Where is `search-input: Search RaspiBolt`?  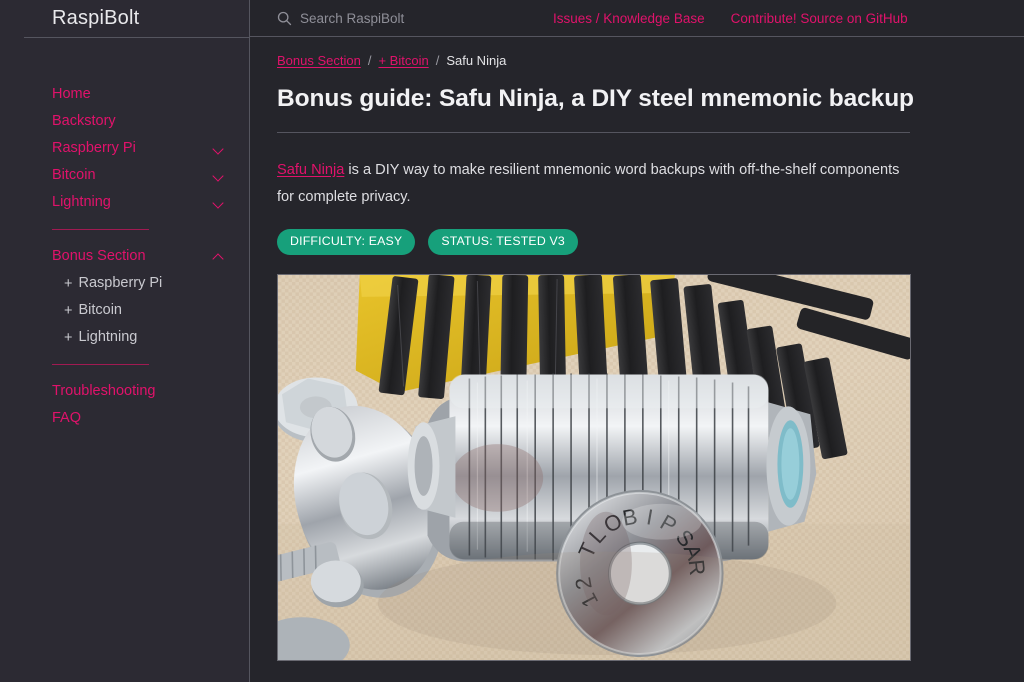 search-input: Search RaspiBolt is located at coordinates (340, 18).